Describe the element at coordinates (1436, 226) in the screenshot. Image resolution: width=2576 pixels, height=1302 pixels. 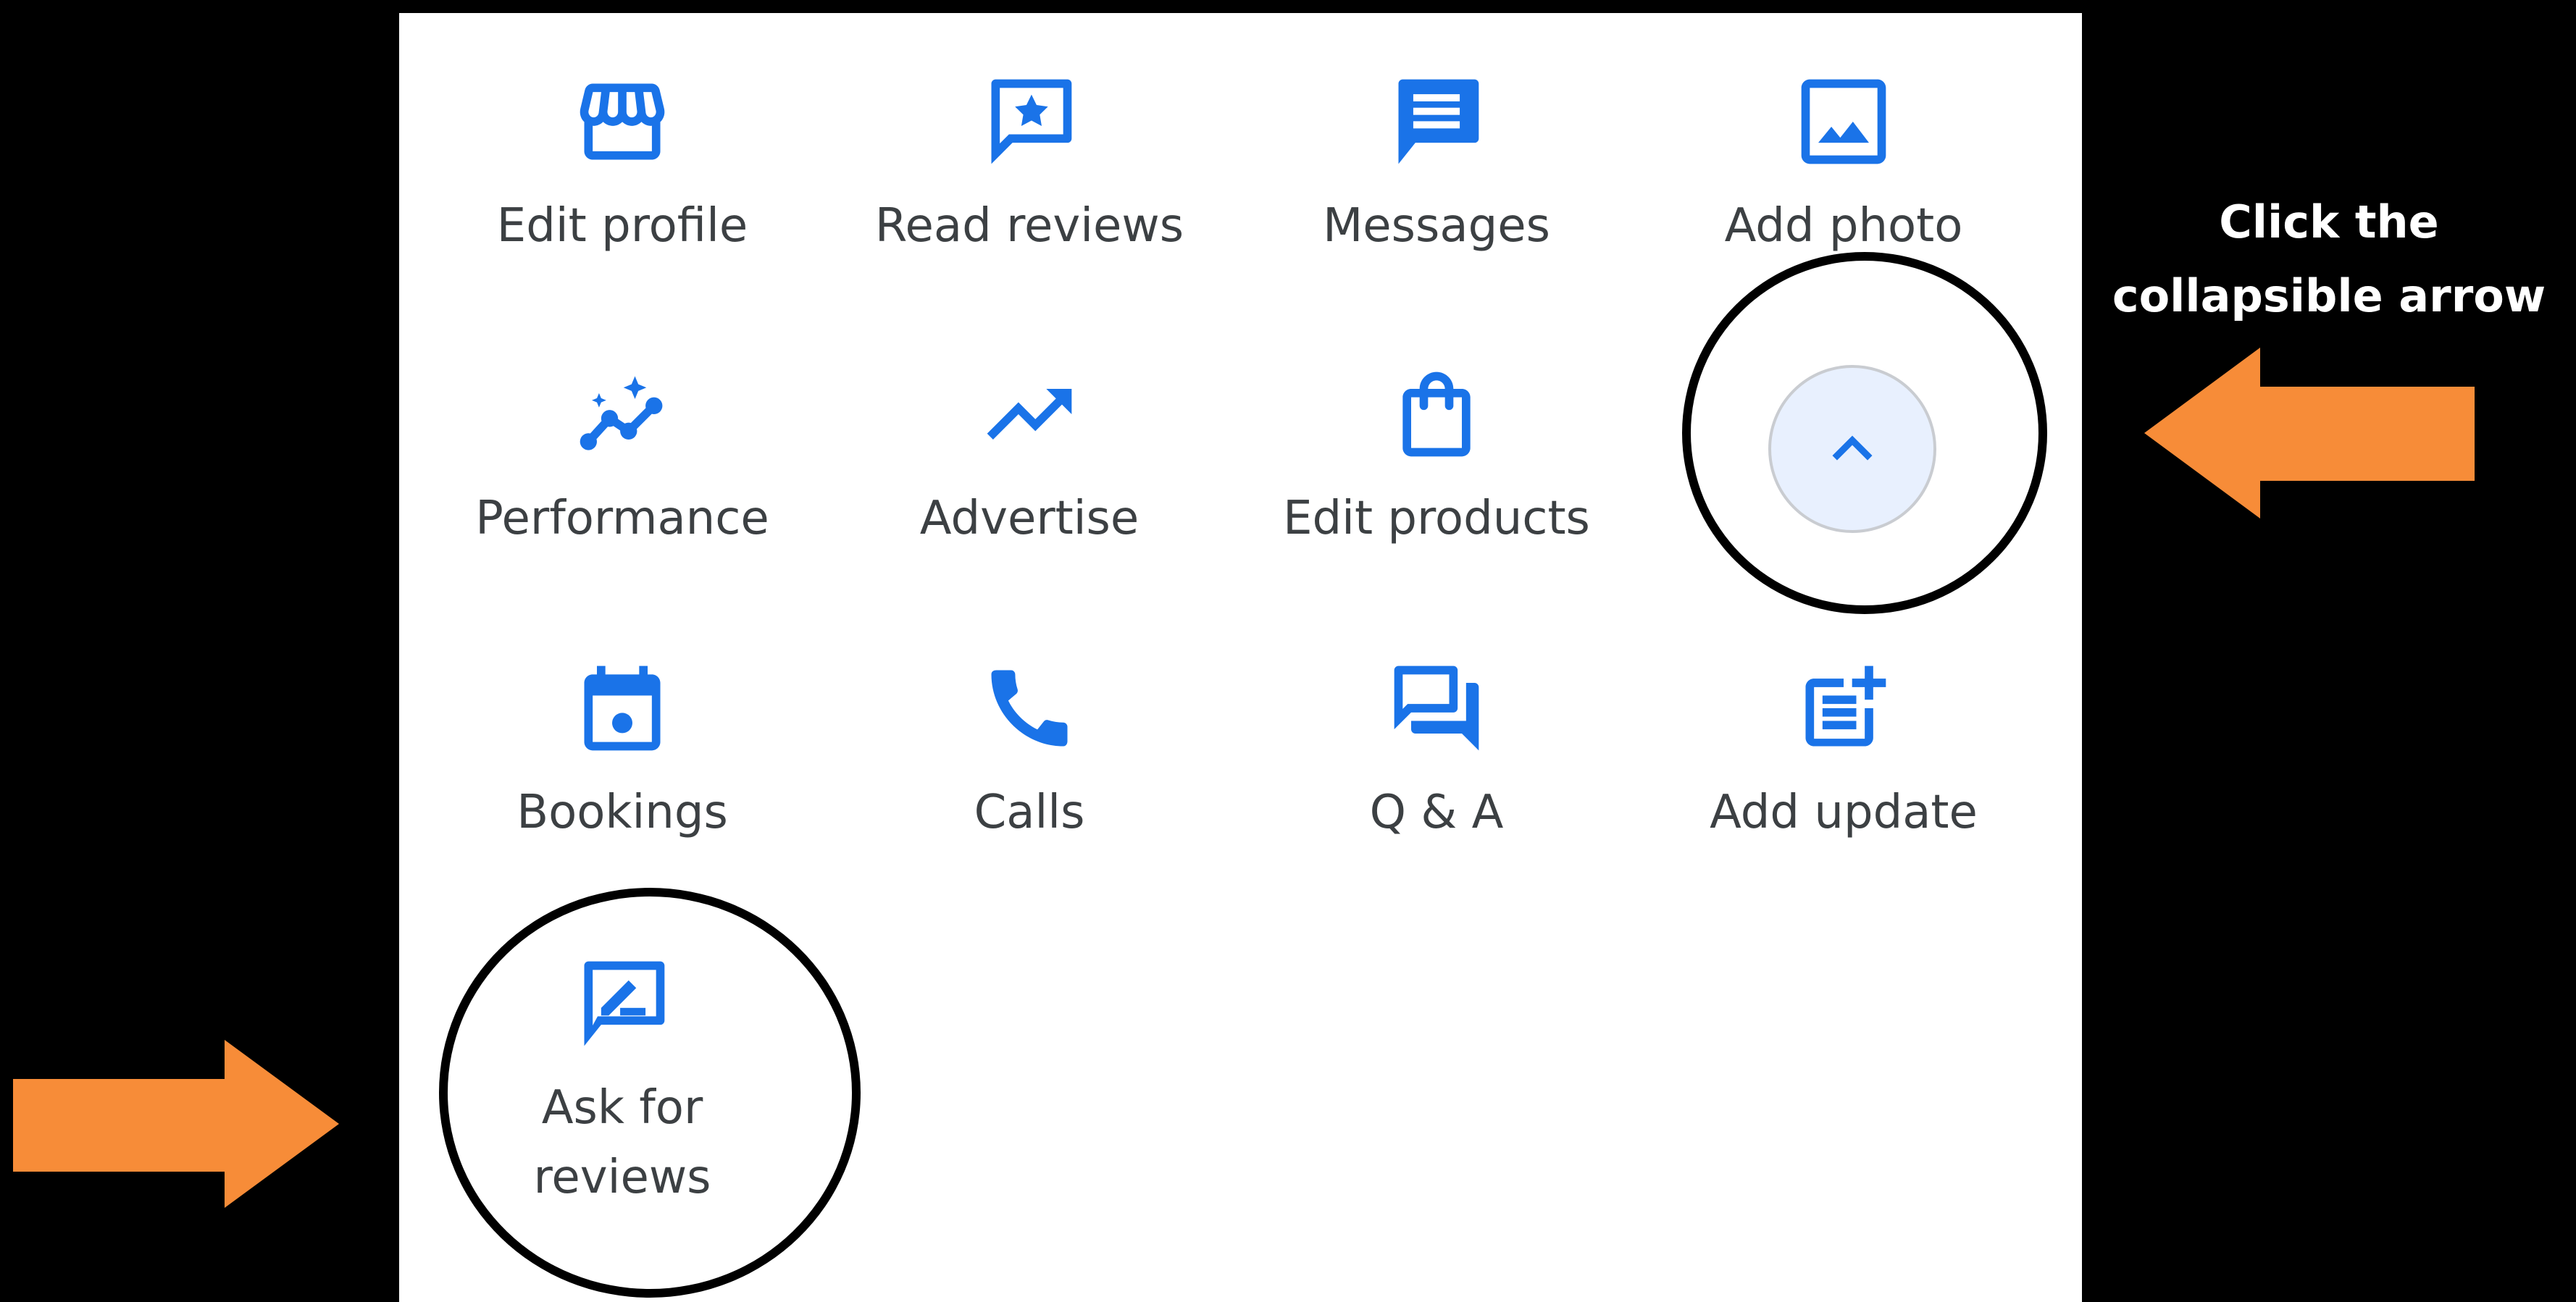
I see `messages-label: Messages` at that location.